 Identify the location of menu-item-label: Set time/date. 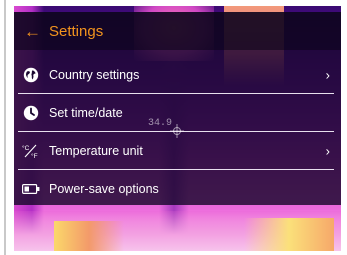
(86, 112).